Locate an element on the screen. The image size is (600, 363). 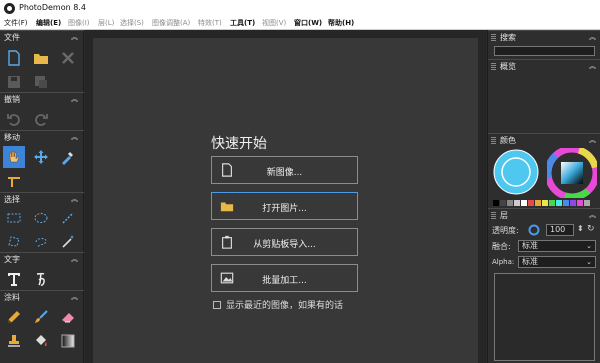
text-icon is located at coordinates (14, 279).